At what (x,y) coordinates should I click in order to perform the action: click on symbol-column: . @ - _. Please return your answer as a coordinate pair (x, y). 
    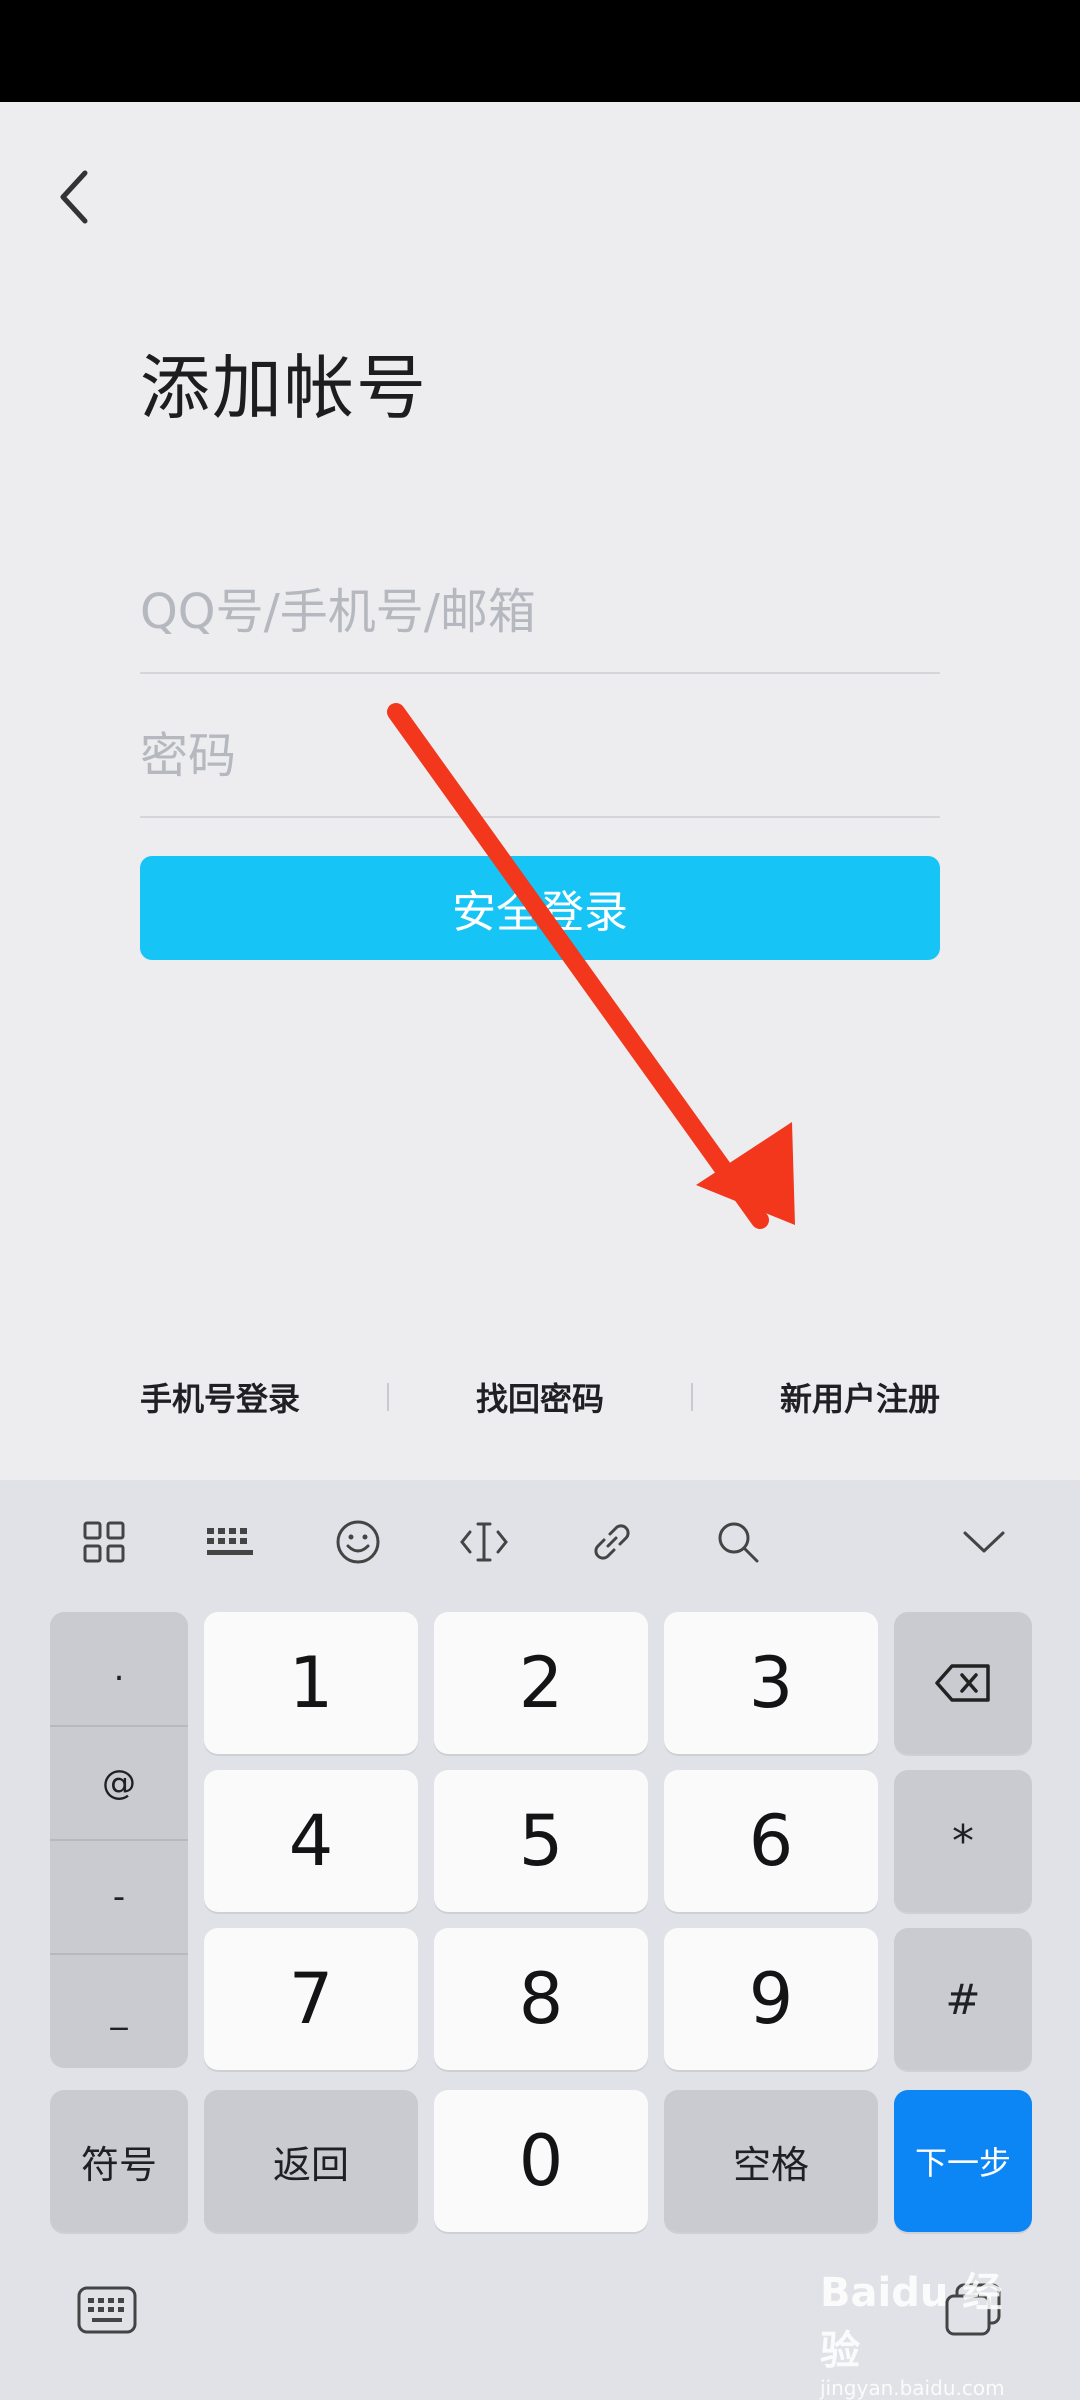
    Looking at the image, I should click on (119, 1840).